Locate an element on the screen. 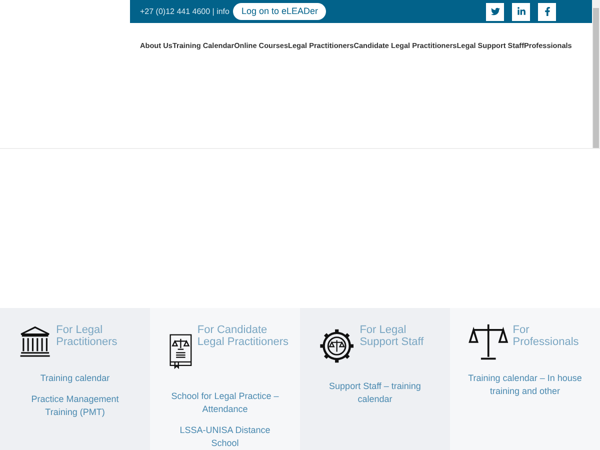 Image resolution: width=600 pixels, height=450 pixels. twitter-icon is located at coordinates (495, 11).